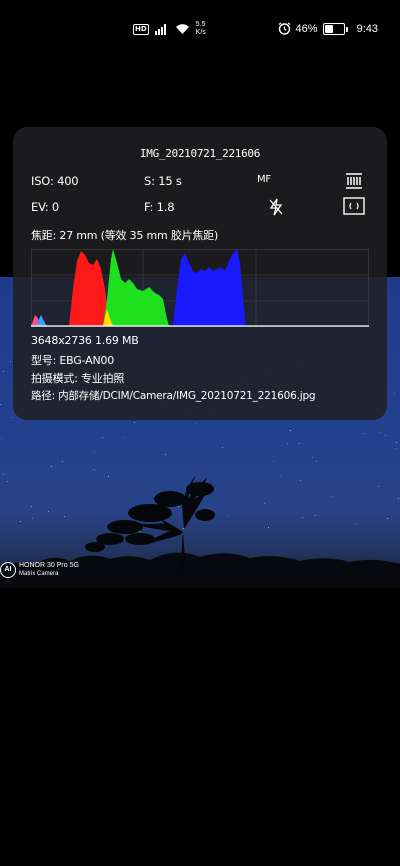 Image resolution: width=400 pixels, height=866 pixels. Describe the element at coordinates (209, 287) in the screenshot. I see `histogram-blue` at that location.